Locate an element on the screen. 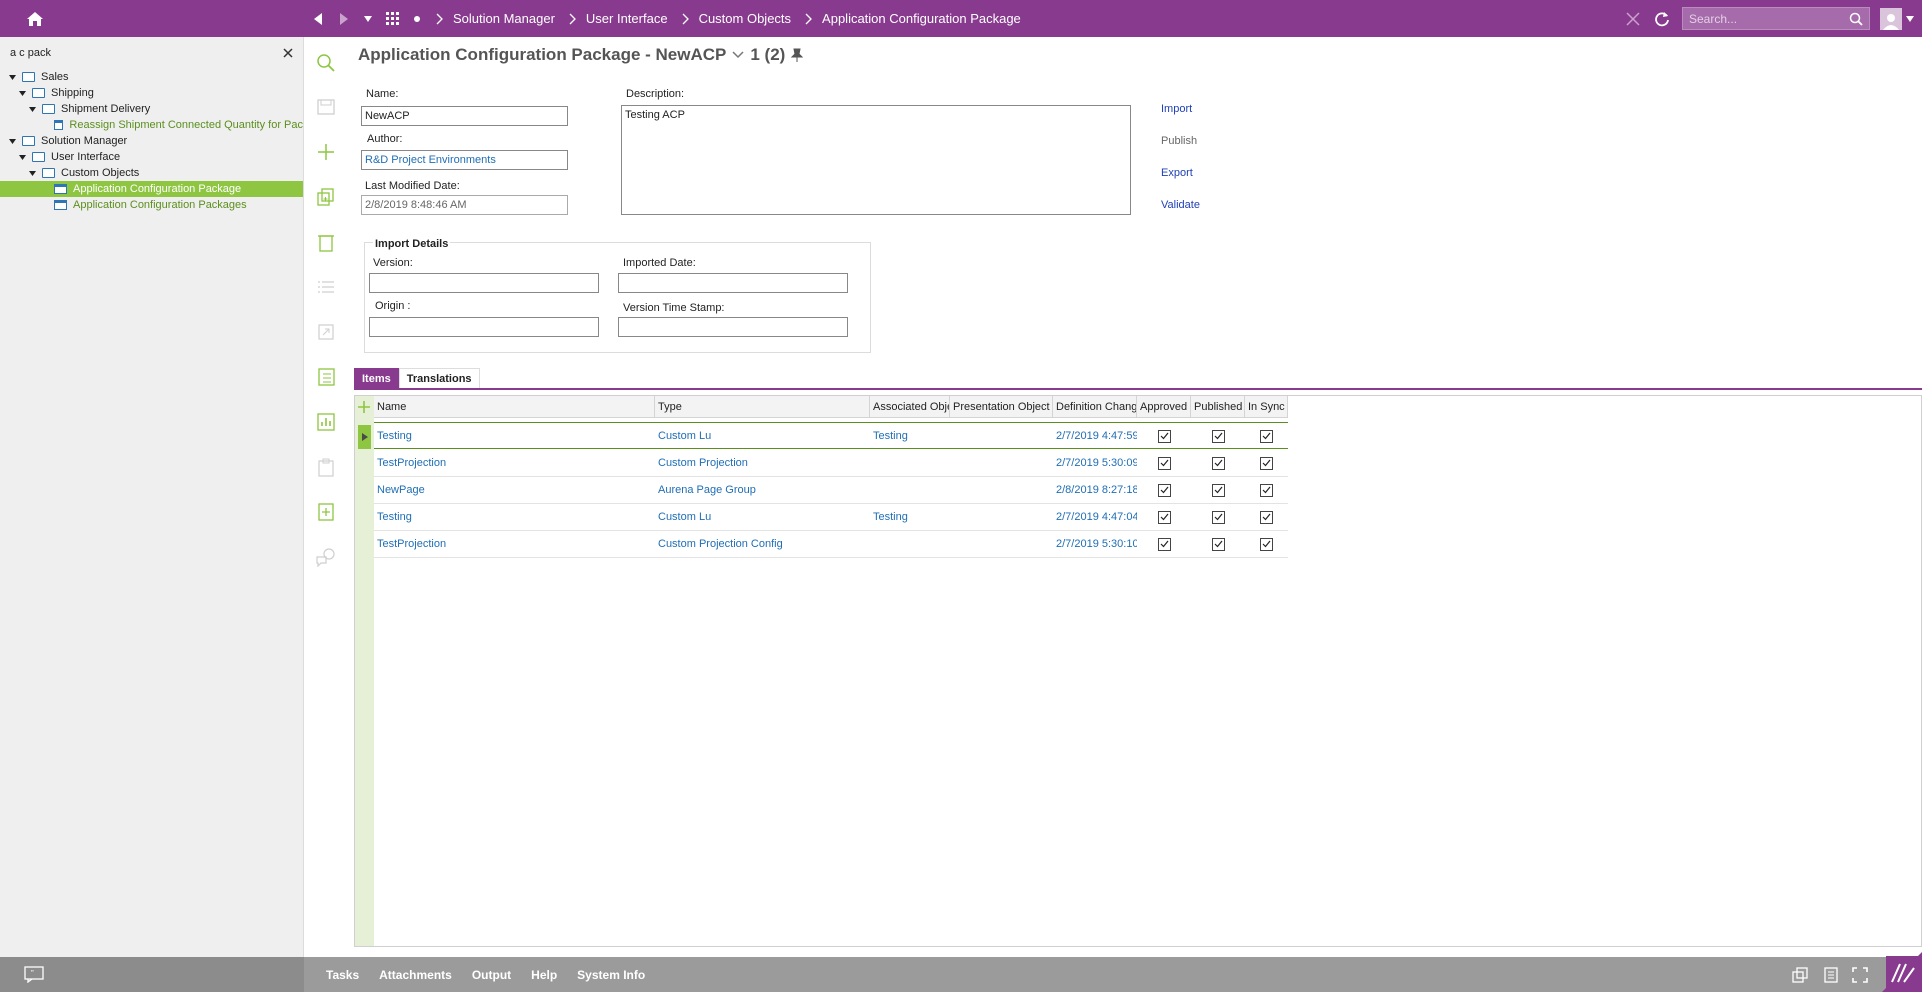  close-icon is located at coordinates (1633, 18).